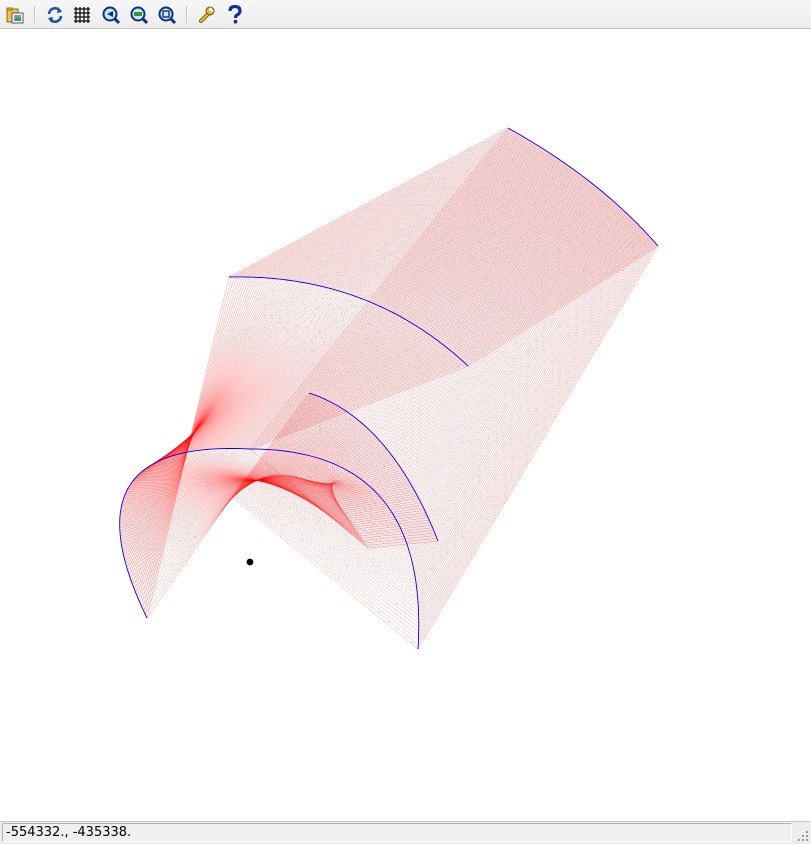 Image resolution: width=811 pixels, height=844 pixels. What do you see at coordinates (15, 15) in the screenshot?
I see `open-file-icon` at bounding box center [15, 15].